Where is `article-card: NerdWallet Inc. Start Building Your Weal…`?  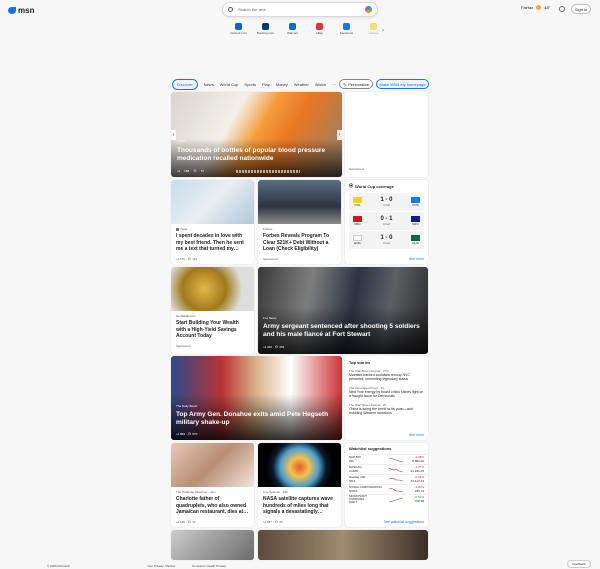
article-card: NerdWallet Inc. Start Building Your Weal… is located at coordinates (212, 310).